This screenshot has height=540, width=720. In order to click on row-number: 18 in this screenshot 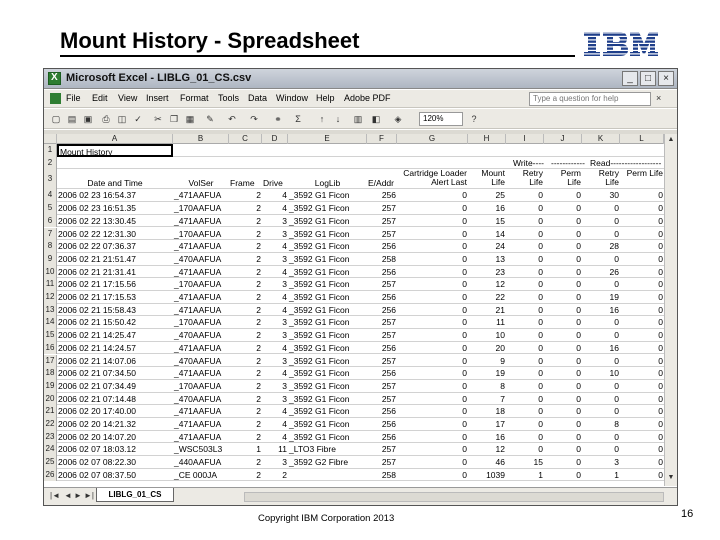, I will do `click(50, 373)`.